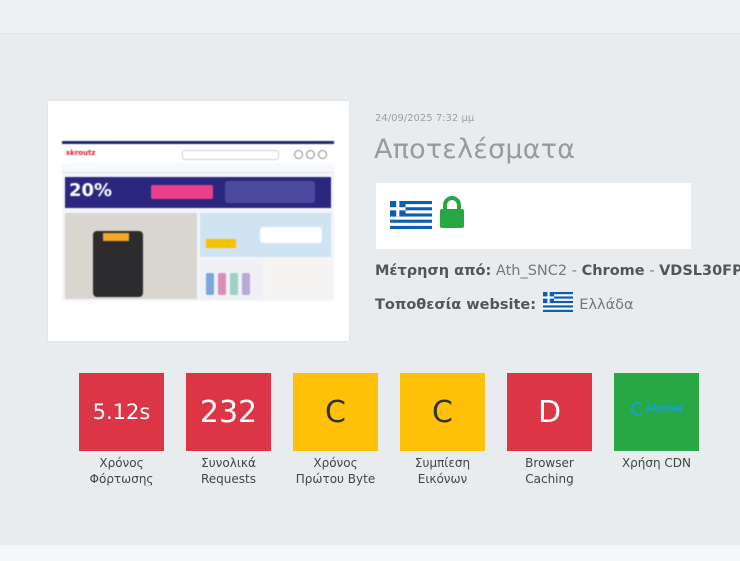  I want to click on screenshot-search, so click(230, 155).